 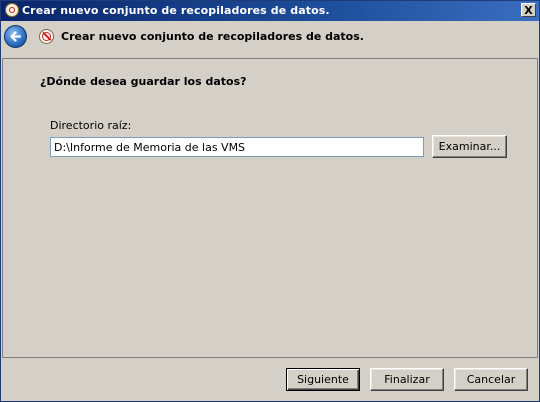 What do you see at coordinates (91, 125) in the screenshot?
I see `root-directory-label: Directorio raíz:` at bounding box center [91, 125].